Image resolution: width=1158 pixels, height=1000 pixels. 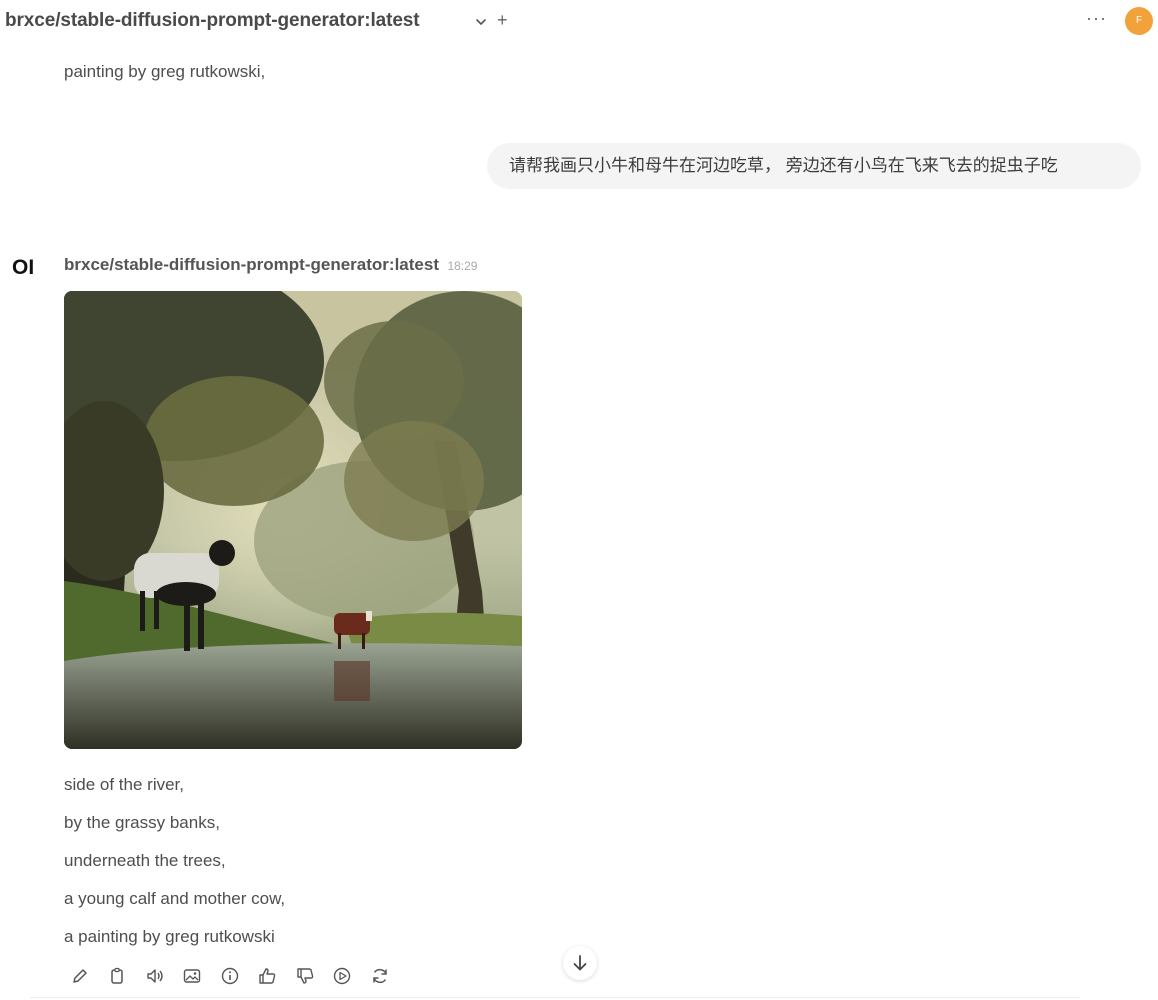 What do you see at coordinates (175, 898) in the screenshot?
I see `response-line: a young calf and mother cow,` at bounding box center [175, 898].